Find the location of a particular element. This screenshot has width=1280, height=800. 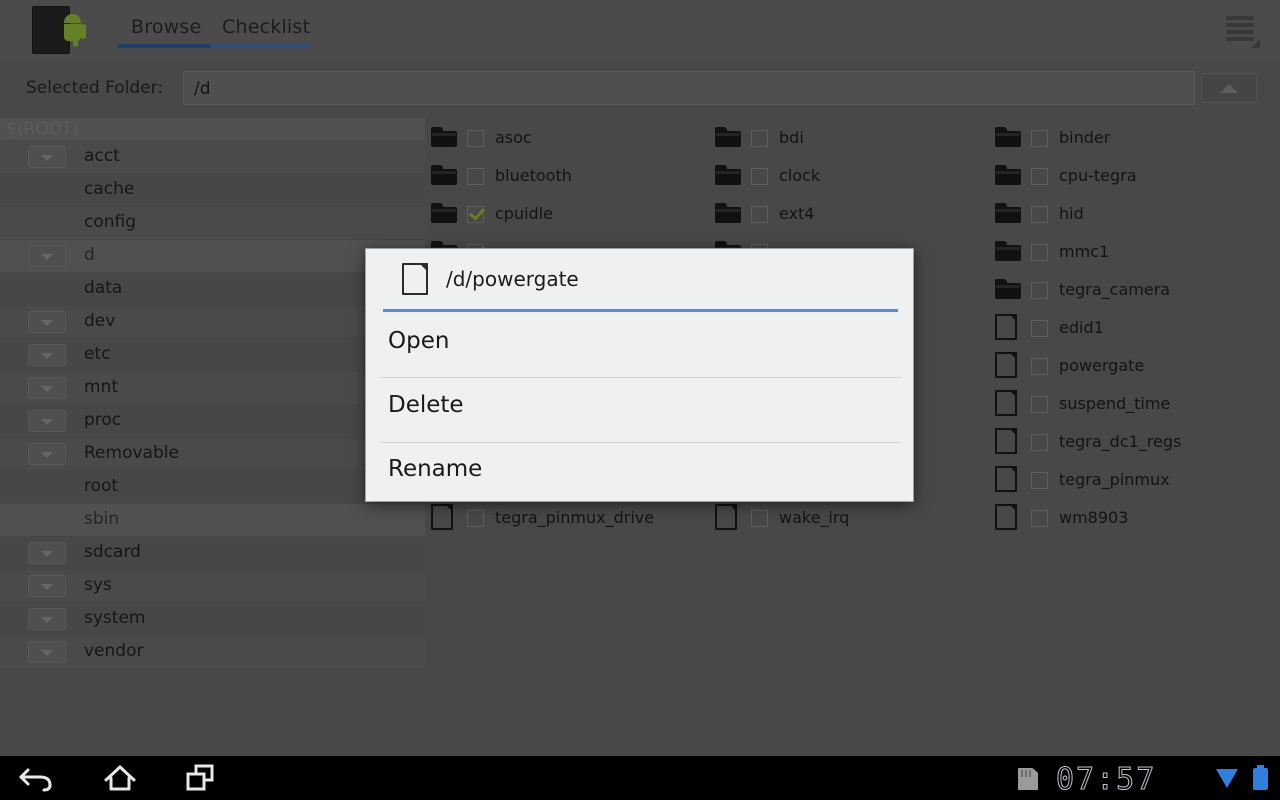

dialog-title-text: /d/powergate is located at coordinates (512, 279).